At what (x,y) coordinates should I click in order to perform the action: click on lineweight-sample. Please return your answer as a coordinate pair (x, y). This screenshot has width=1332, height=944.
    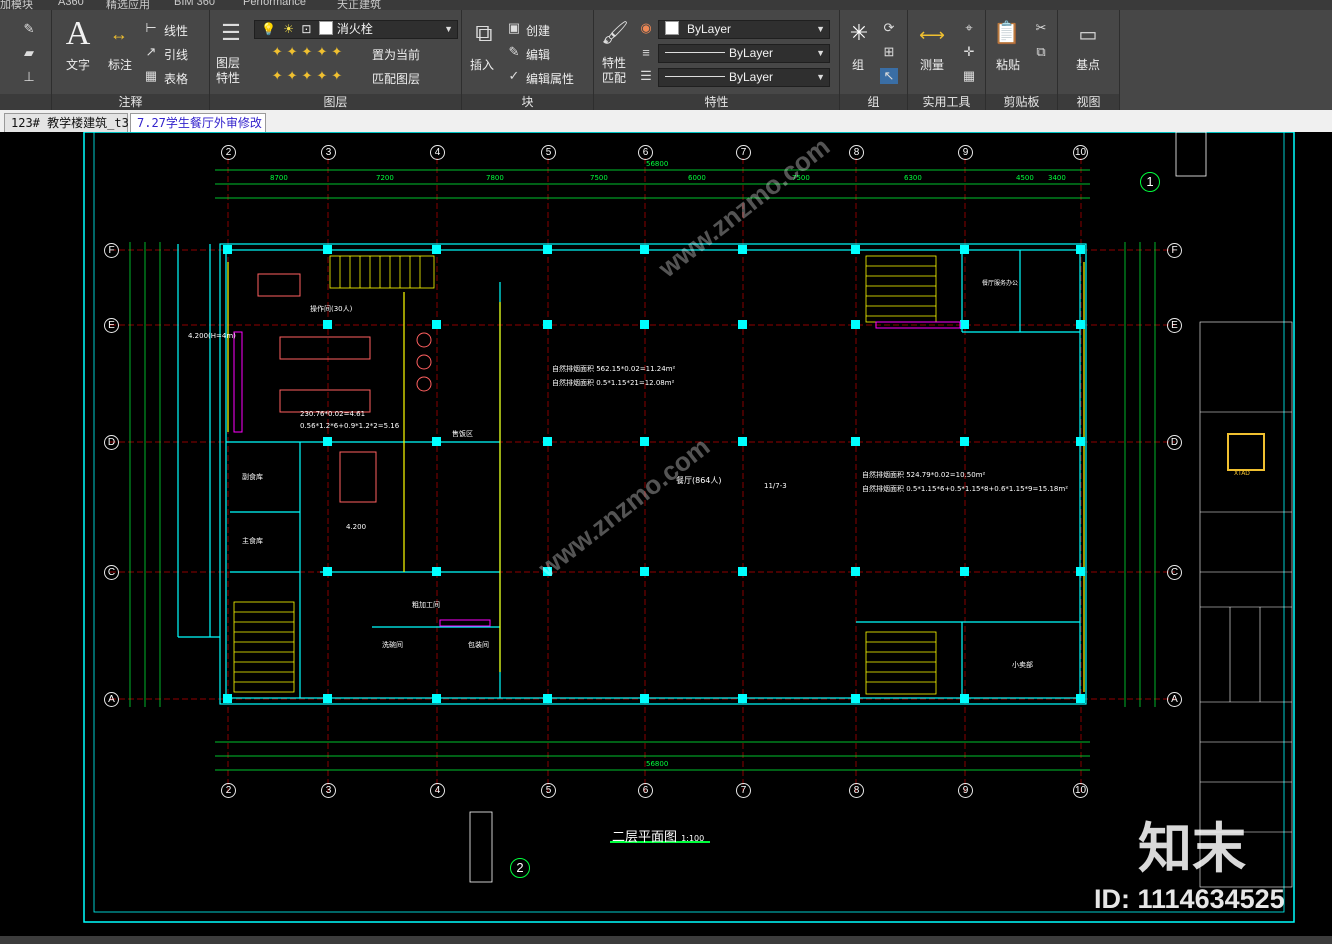
    Looking at the image, I should click on (695, 76).